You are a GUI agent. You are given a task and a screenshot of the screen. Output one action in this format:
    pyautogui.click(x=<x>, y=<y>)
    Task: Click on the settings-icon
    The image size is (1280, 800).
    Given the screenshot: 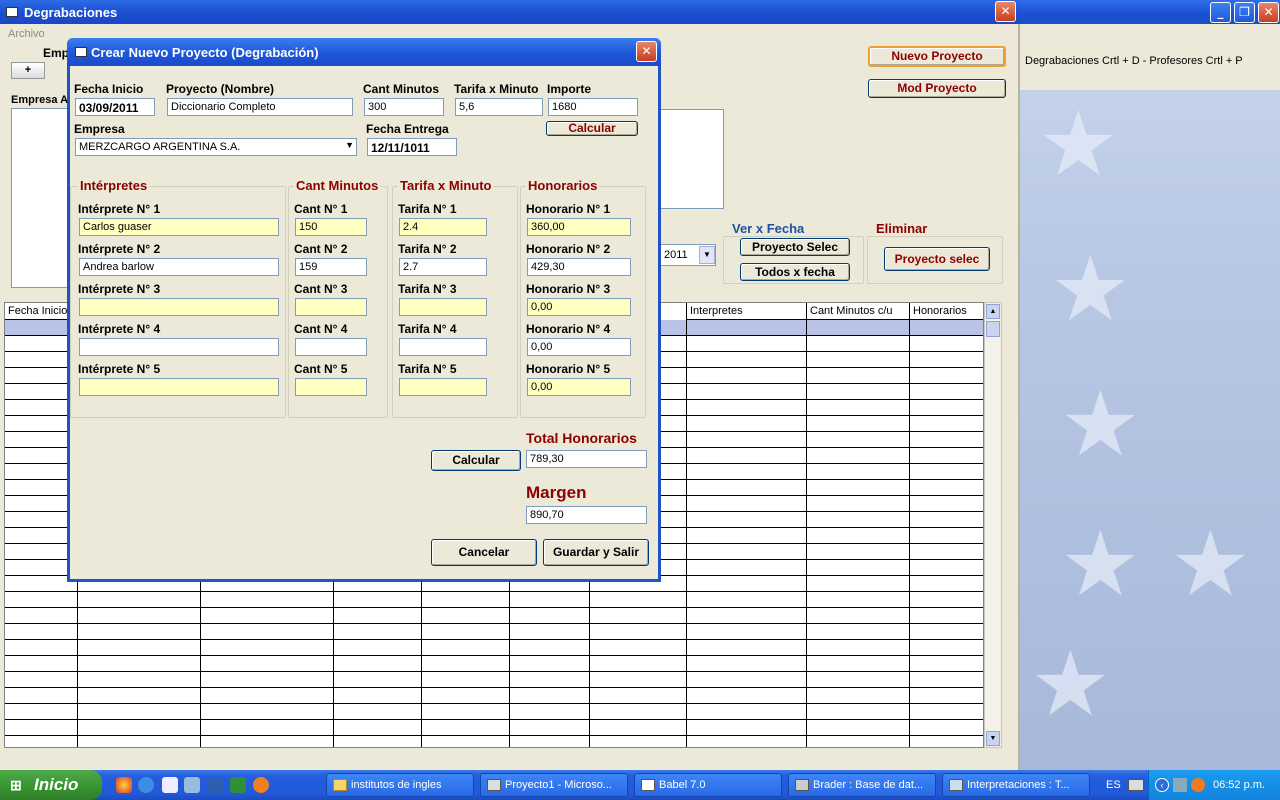 What is the action you would take?
    pyautogui.click(x=192, y=785)
    